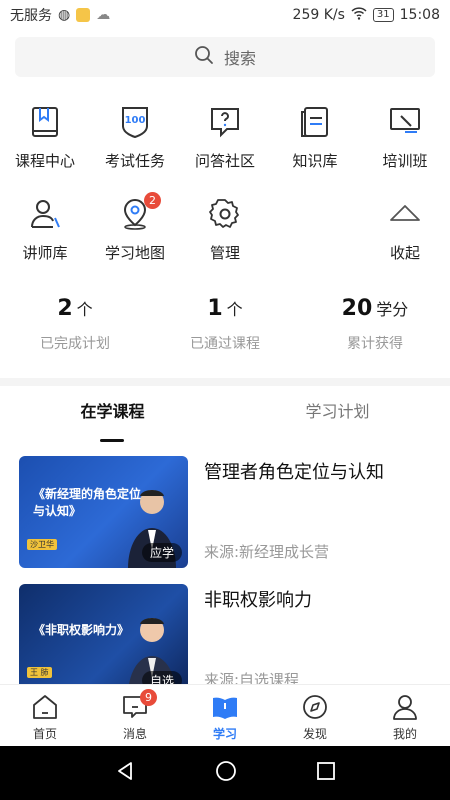  What do you see at coordinates (375, 344) in the screenshot?
I see `stat-caption: 累计获得` at bounding box center [375, 344].